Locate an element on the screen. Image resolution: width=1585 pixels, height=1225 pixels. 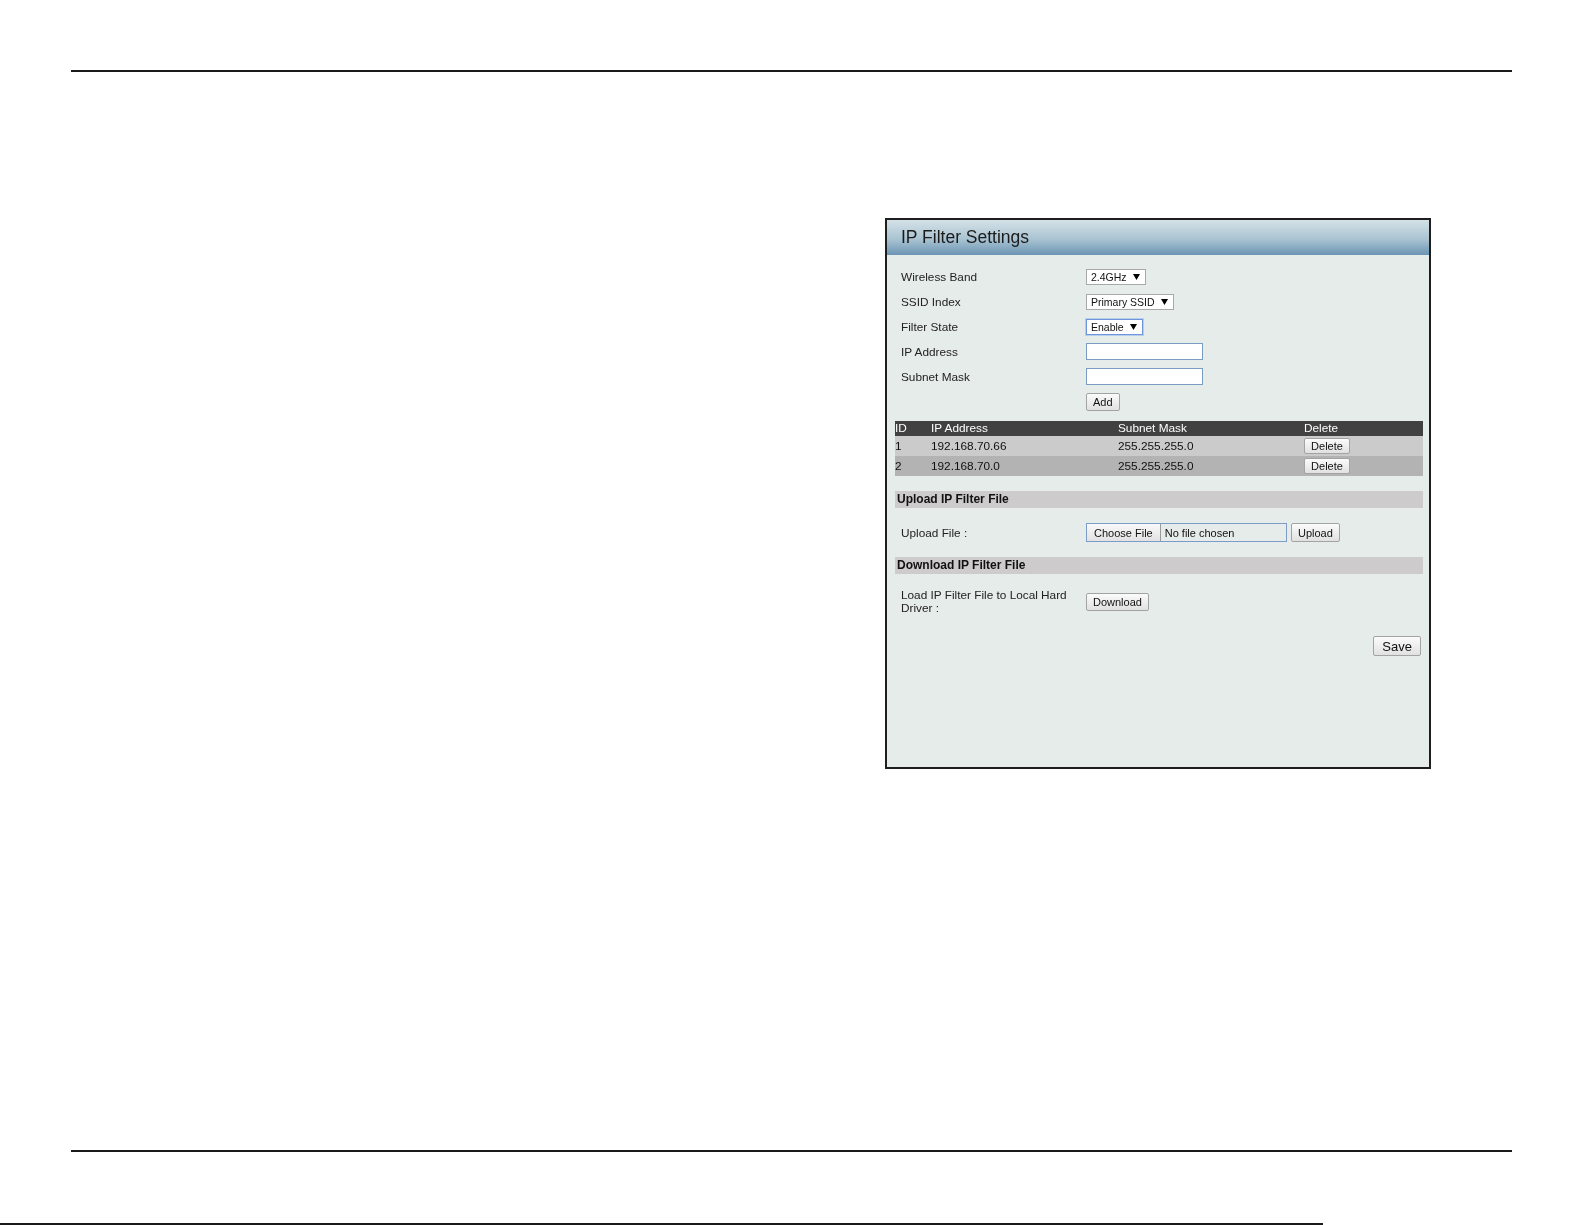
field-label: IP Address is located at coordinates (930, 351).